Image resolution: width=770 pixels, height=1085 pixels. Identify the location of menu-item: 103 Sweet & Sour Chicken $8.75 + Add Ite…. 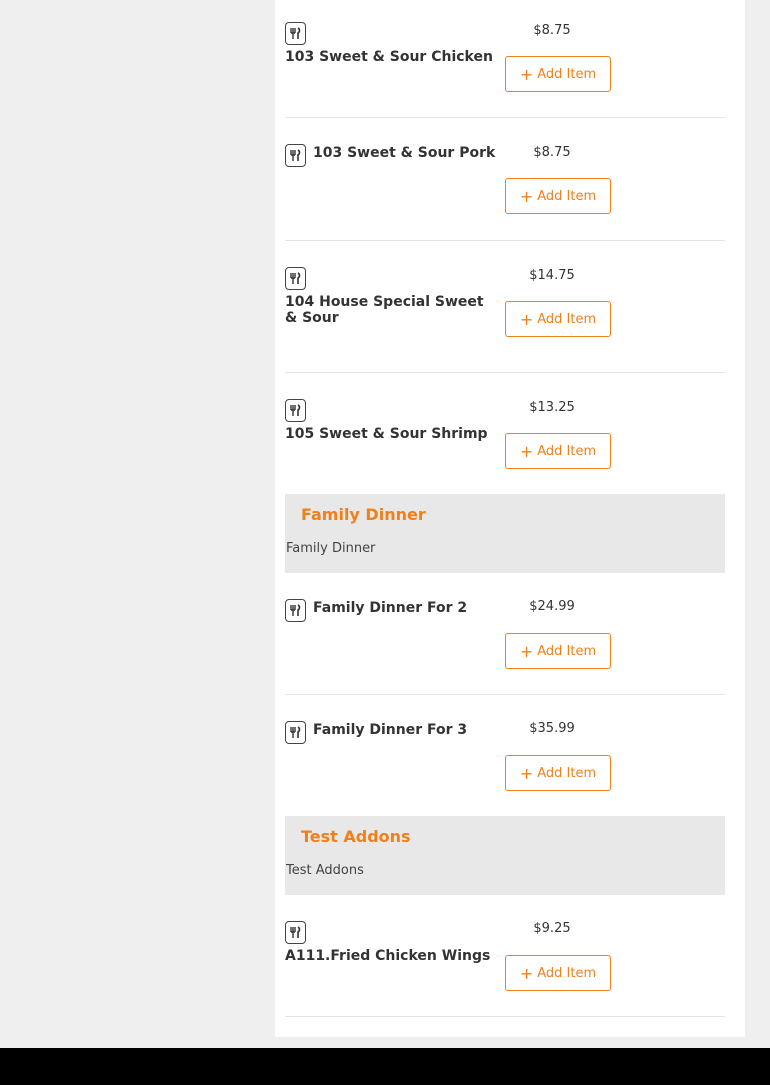
(505, 59).